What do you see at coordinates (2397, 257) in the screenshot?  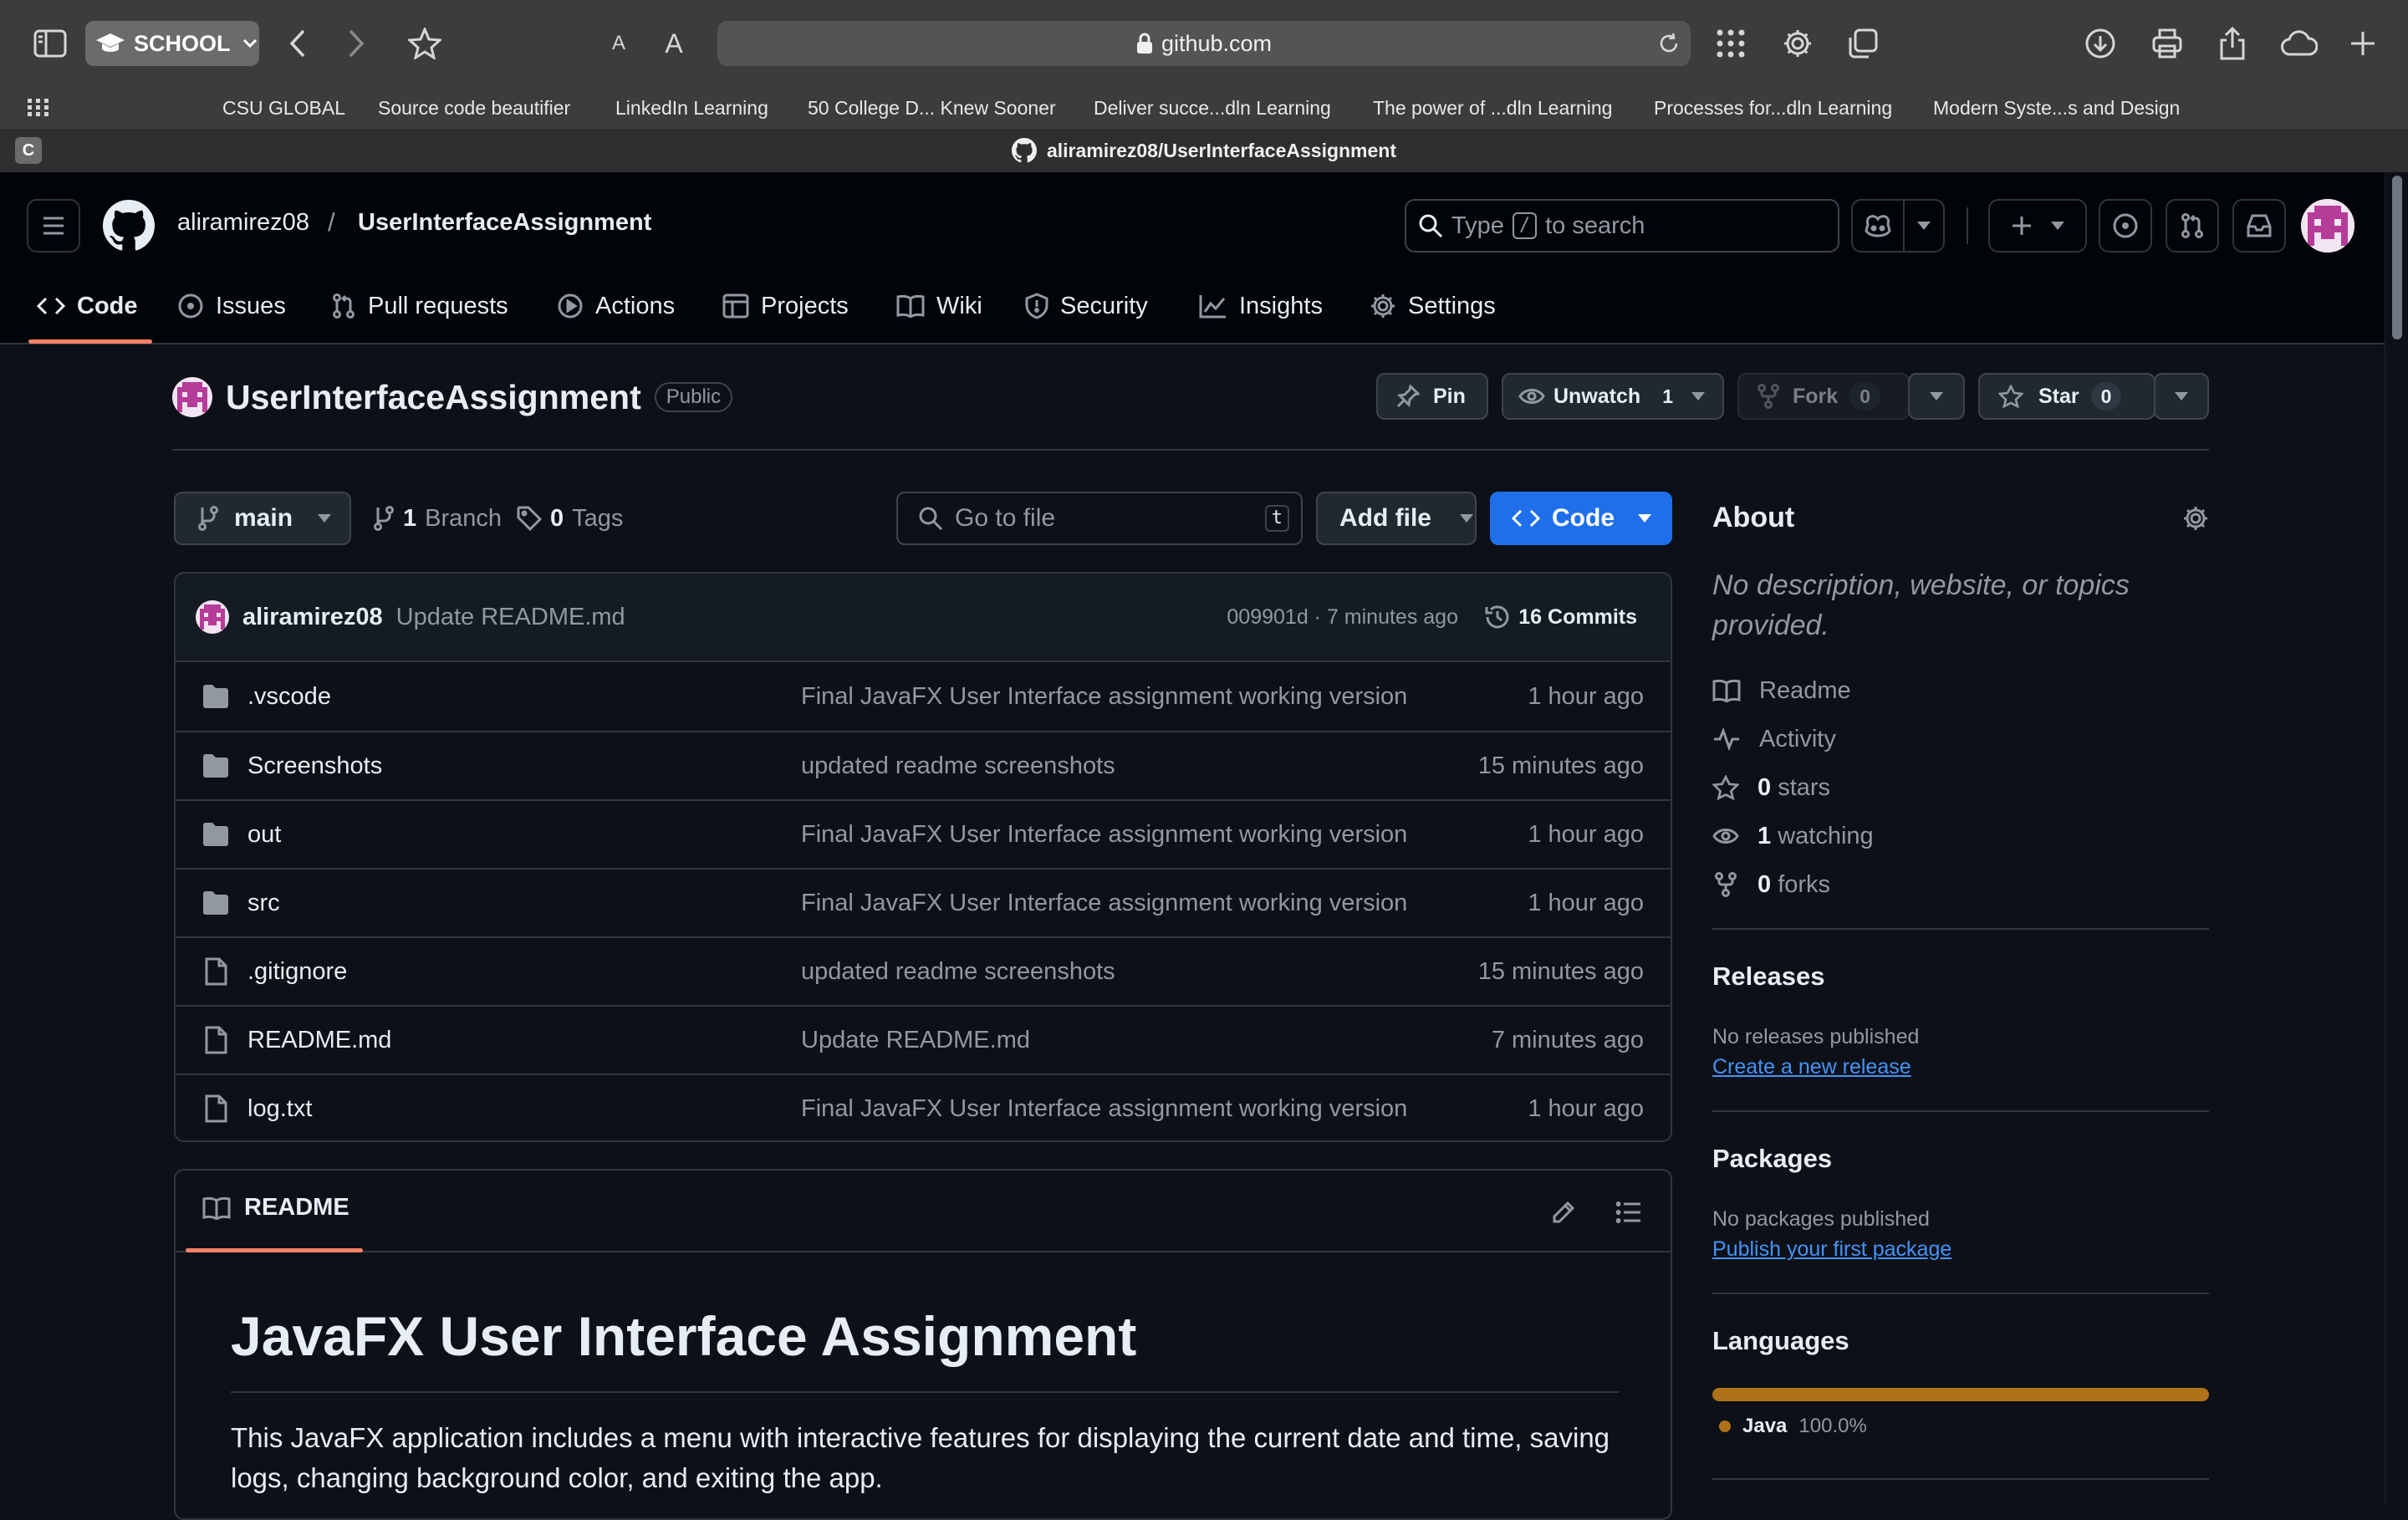 I see `scrollbar-thumb` at bounding box center [2397, 257].